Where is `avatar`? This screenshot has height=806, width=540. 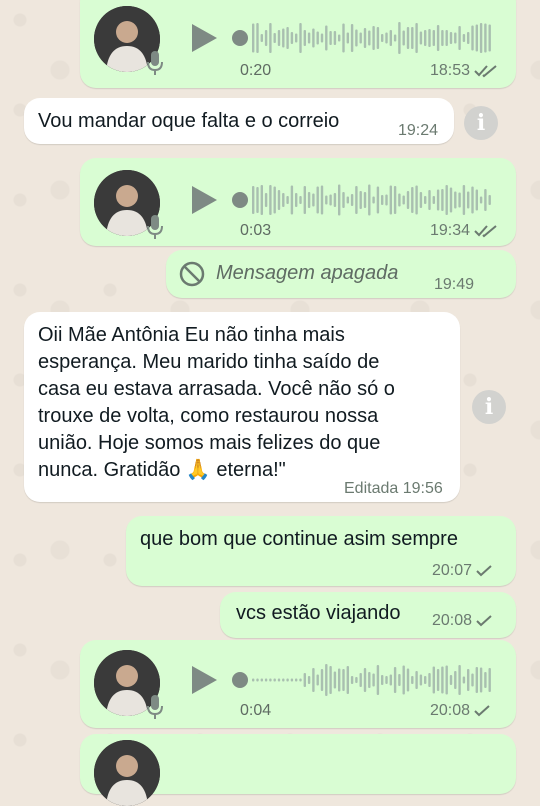
avatar is located at coordinates (127, 773).